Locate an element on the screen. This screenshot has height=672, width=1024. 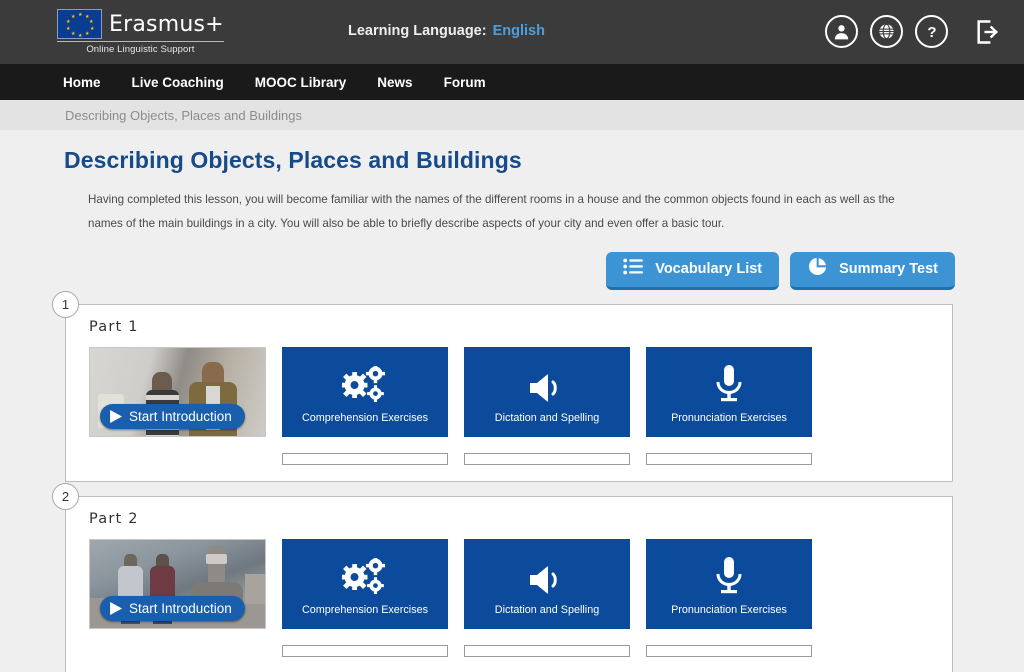
nav-item-live-coaching: Live Coaching is located at coordinates (178, 82).